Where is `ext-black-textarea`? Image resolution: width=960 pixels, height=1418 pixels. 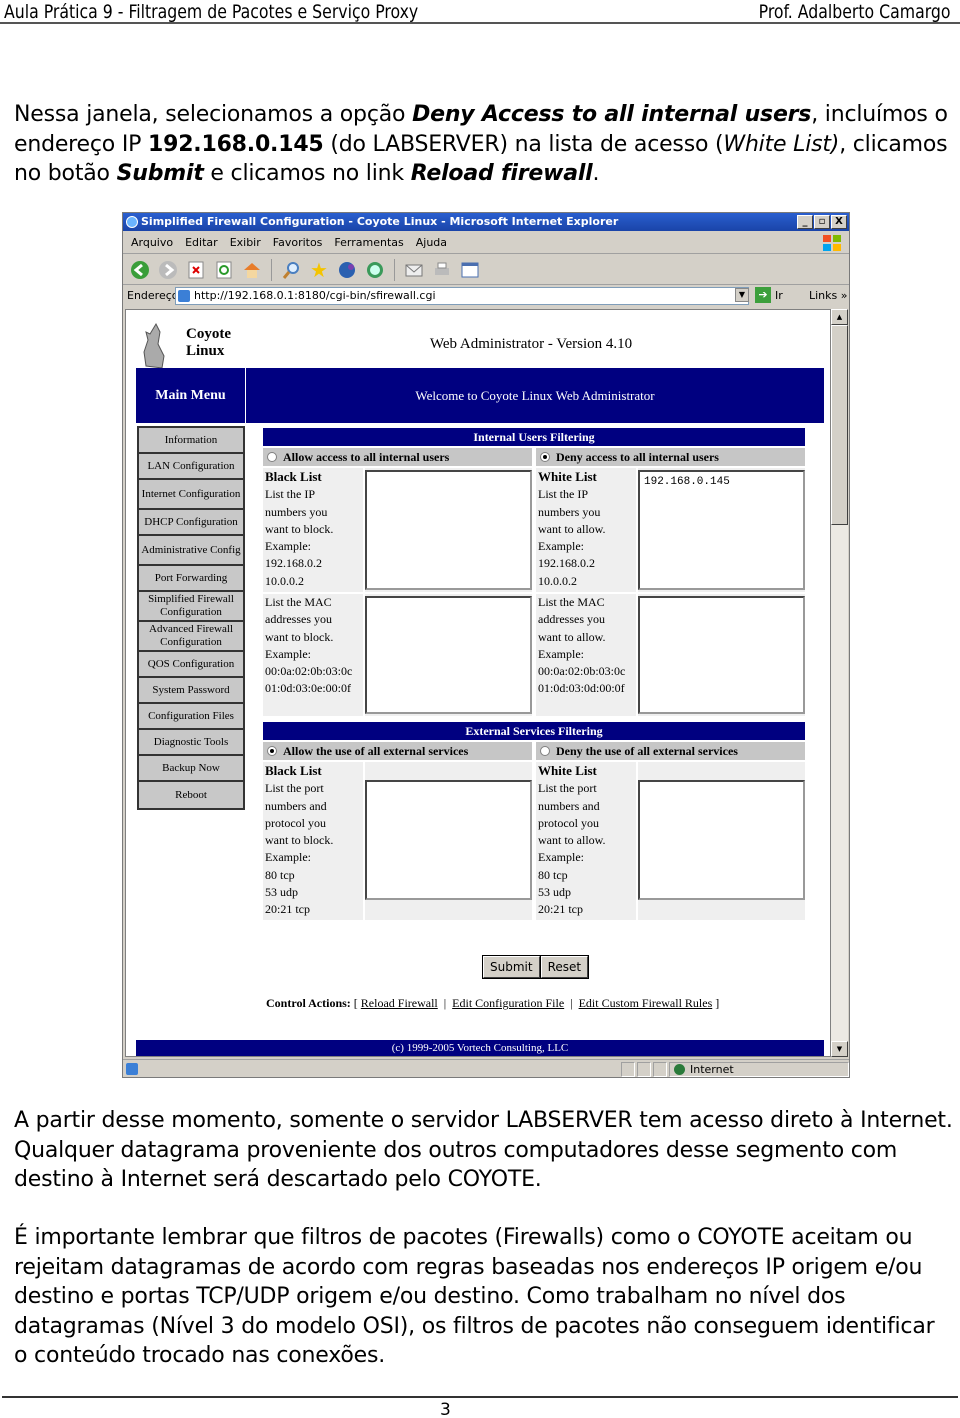
ext-black-textarea is located at coordinates (448, 840).